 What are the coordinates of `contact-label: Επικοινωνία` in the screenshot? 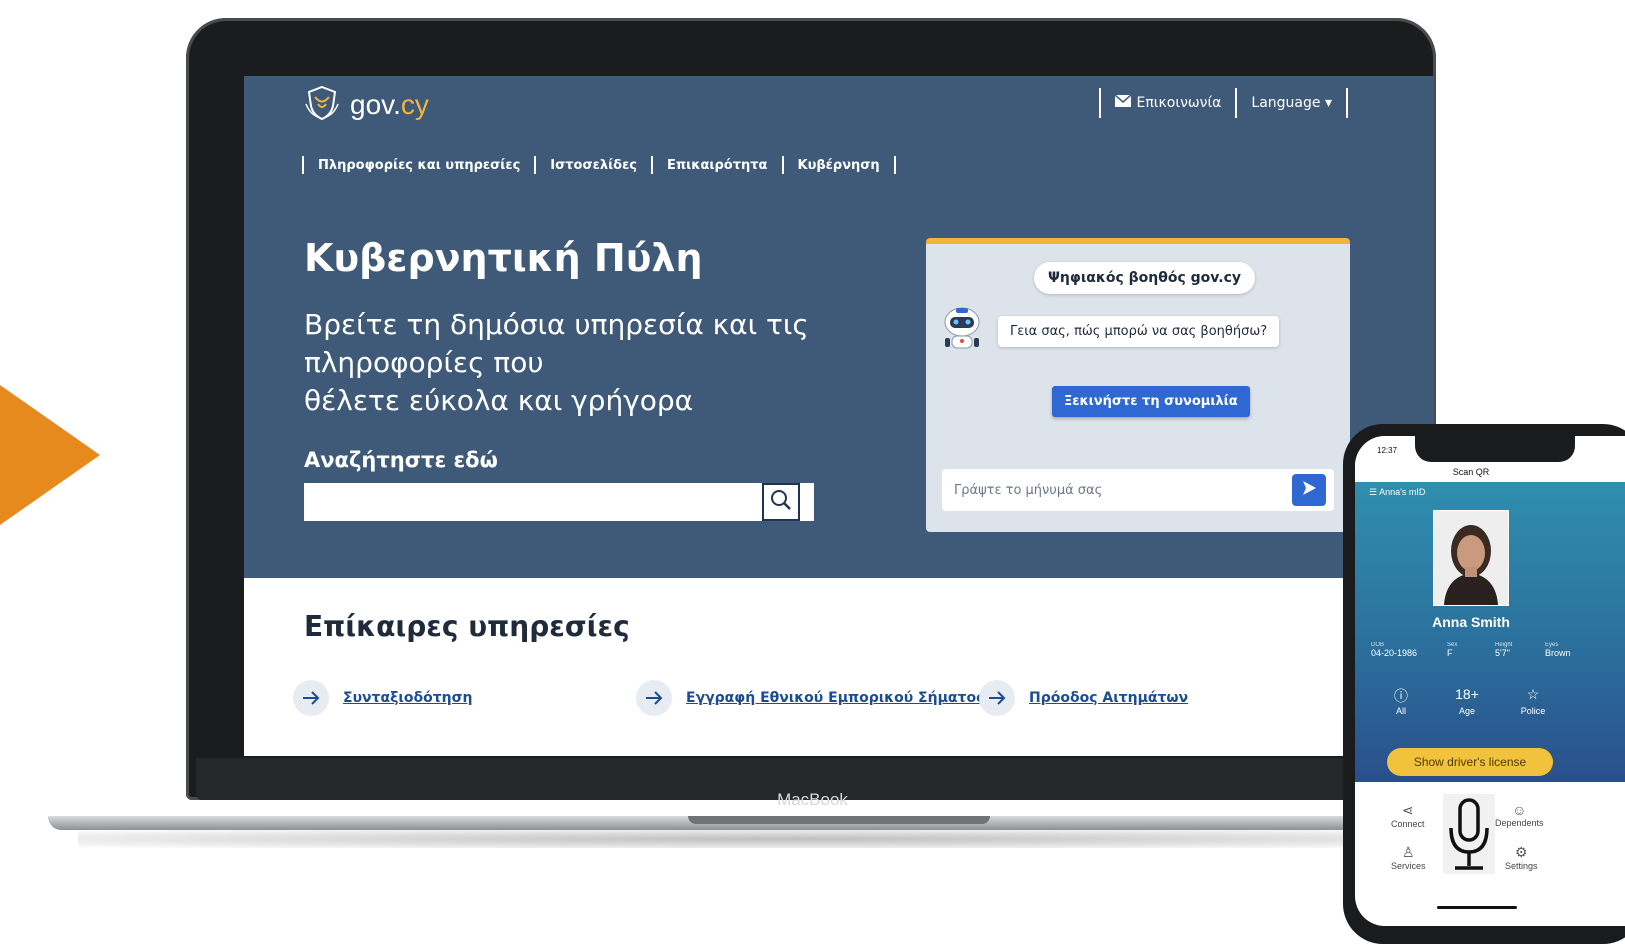 It's located at (1179, 103).